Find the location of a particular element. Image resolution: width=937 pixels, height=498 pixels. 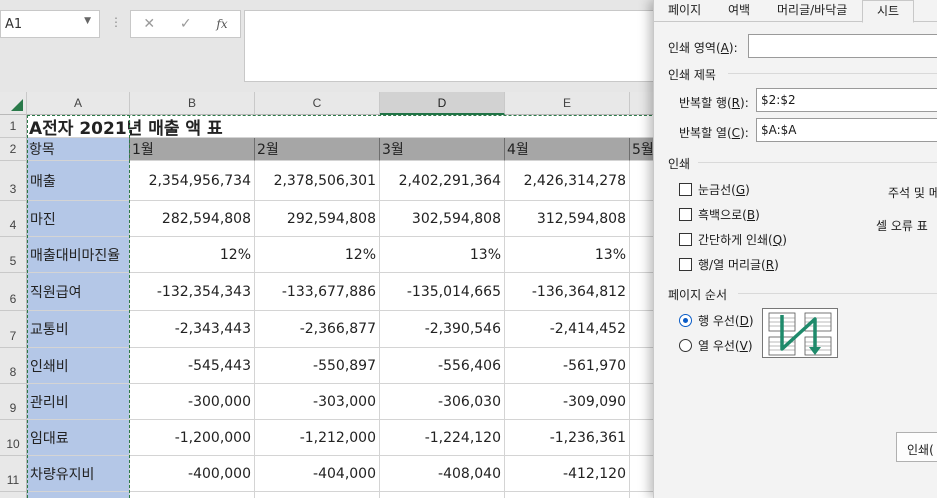

down-then-over-radio: 행 우선(D) is located at coordinates (716, 320).